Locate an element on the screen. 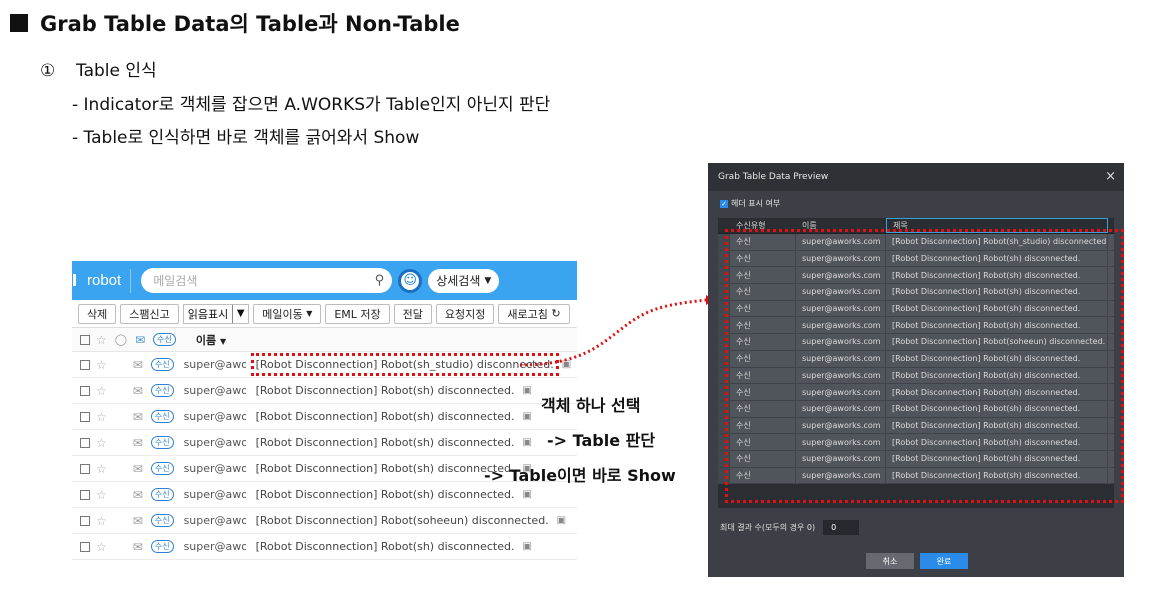 This screenshot has width=1162, height=612. name-column-header: 이름 ▼ is located at coordinates (211, 340).